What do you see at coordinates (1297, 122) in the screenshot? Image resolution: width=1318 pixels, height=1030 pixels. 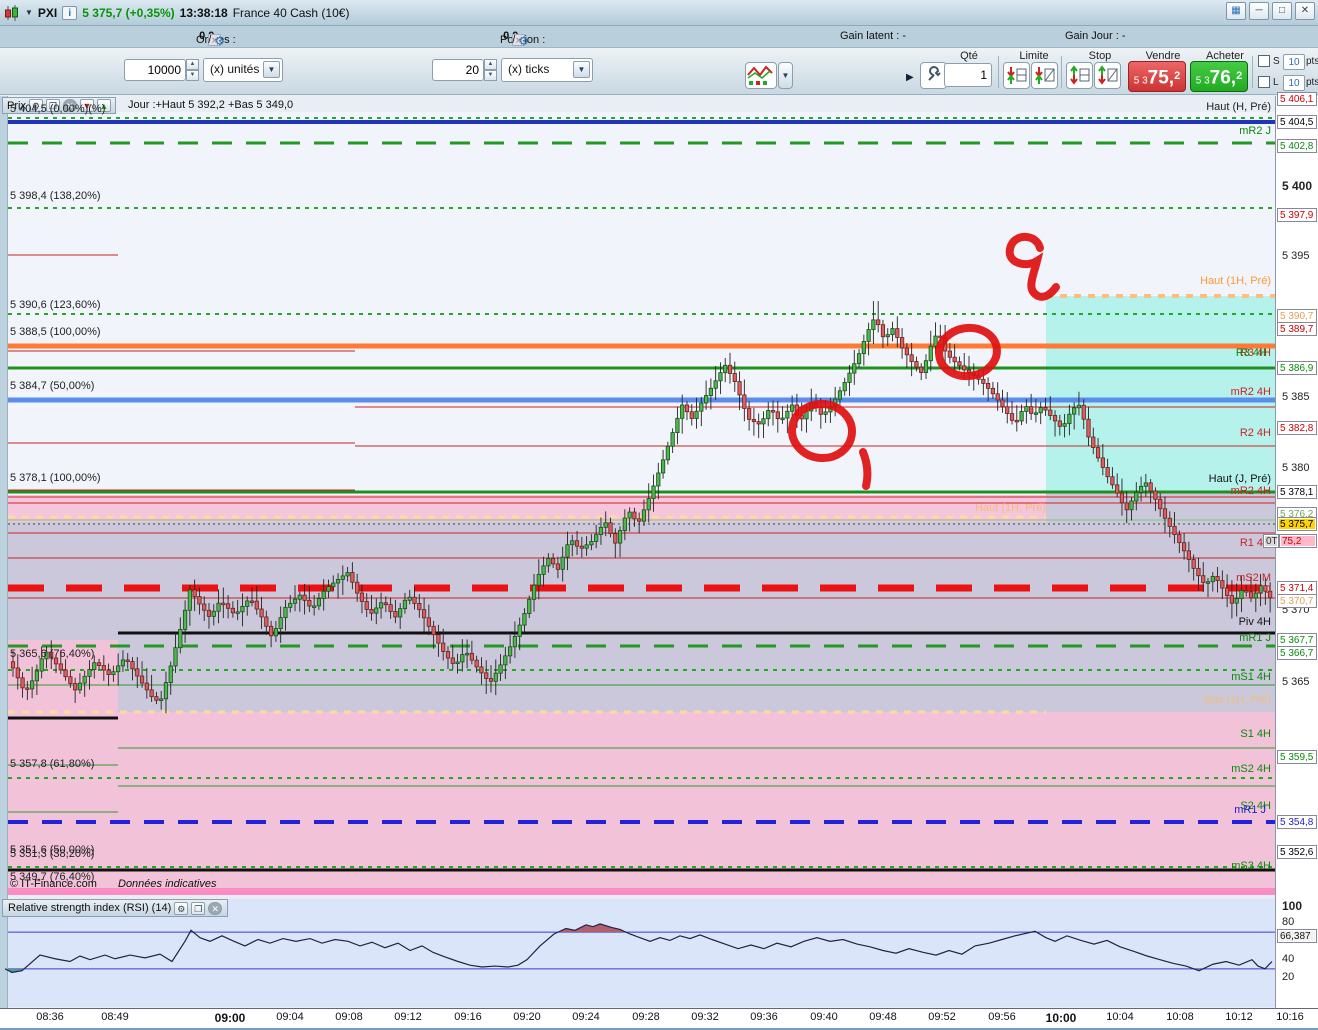 I see `price-axis-value-box: 5 404,5` at bounding box center [1297, 122].